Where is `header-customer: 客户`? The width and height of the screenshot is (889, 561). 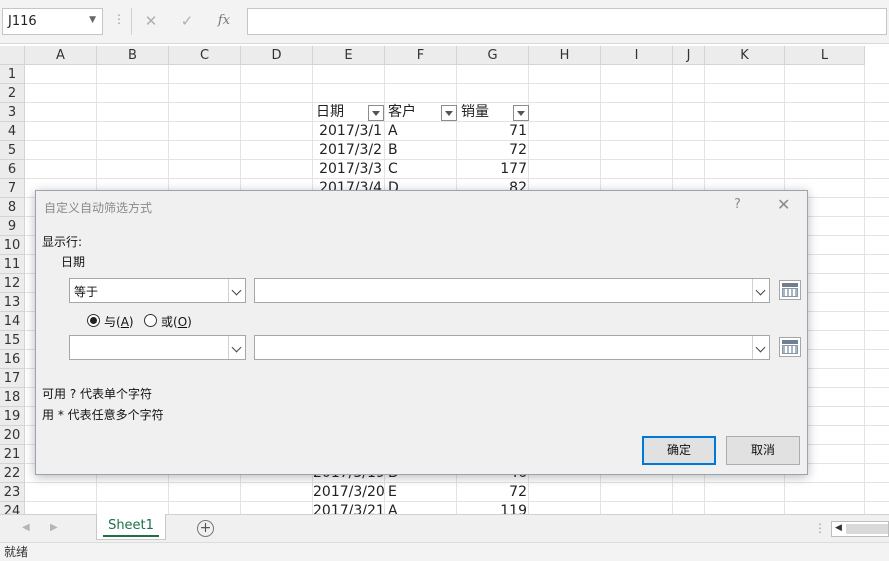
header-customer: 客户 is located at coordinates (412, 112).